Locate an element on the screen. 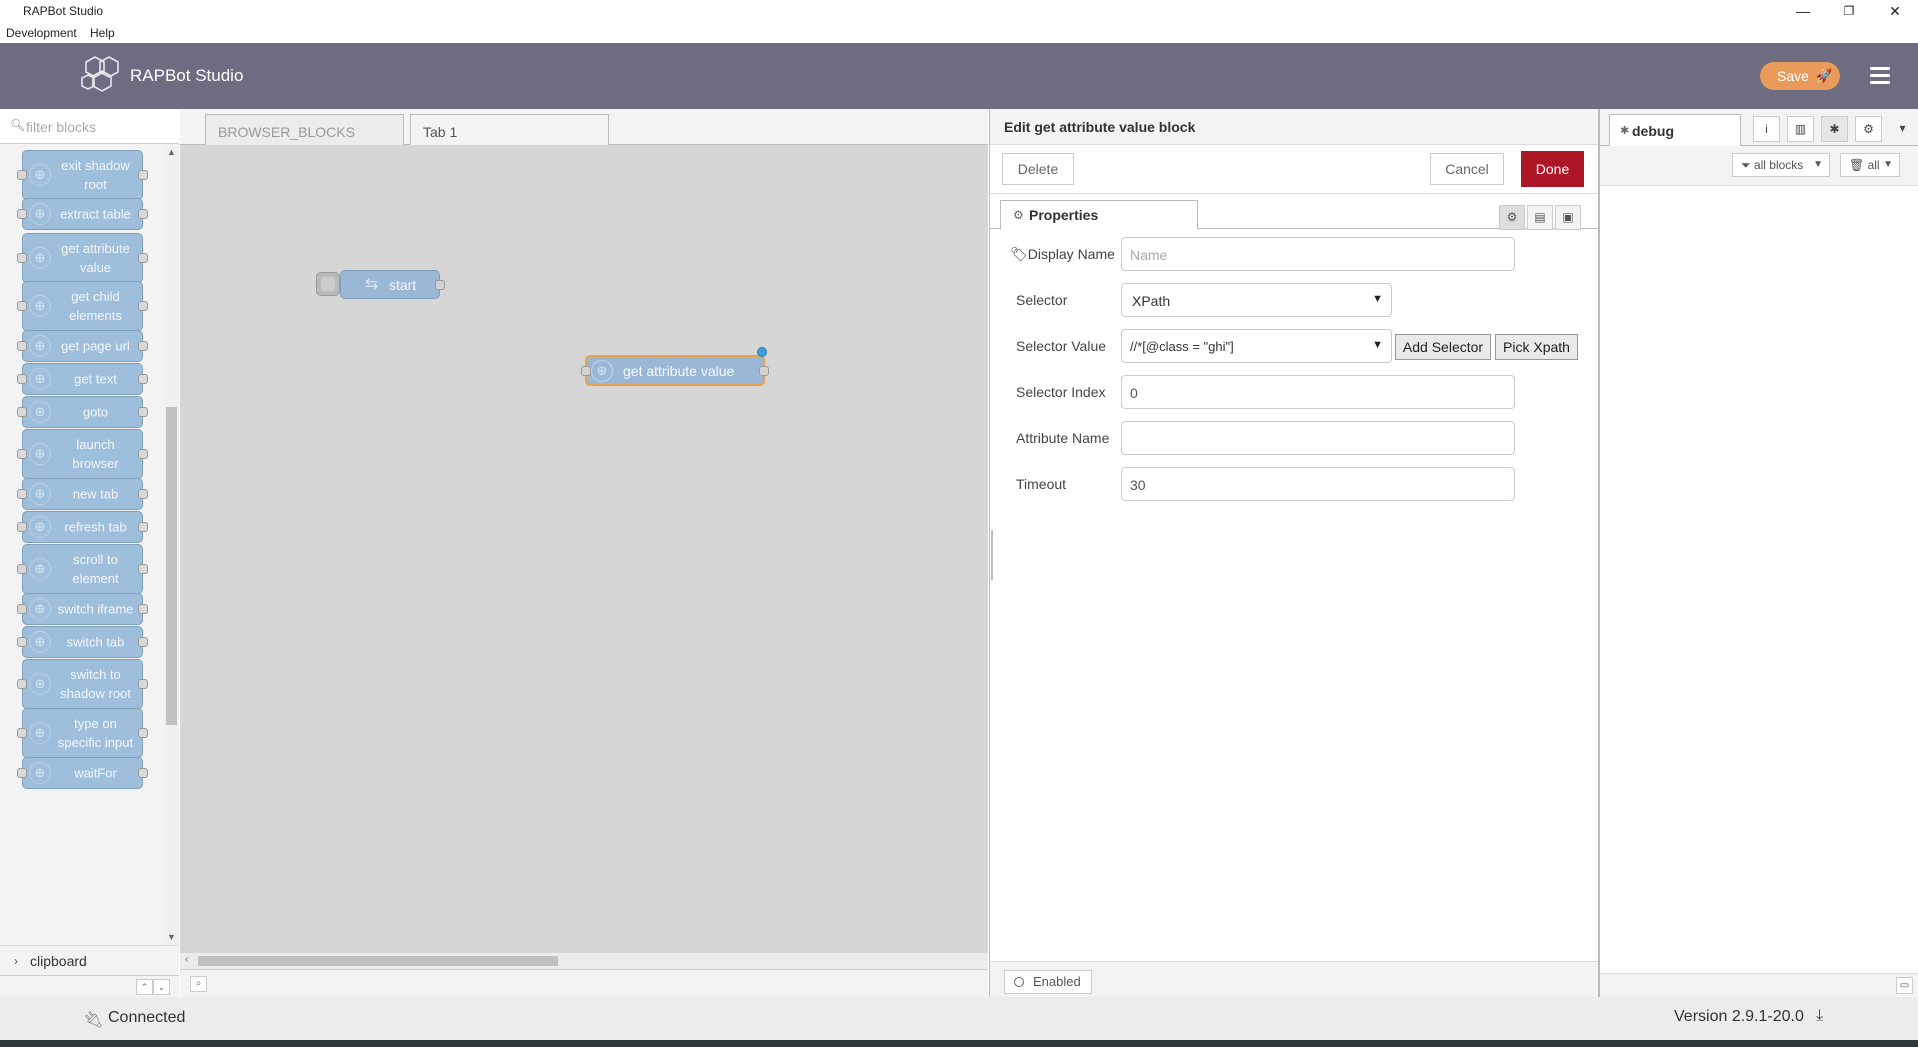 The width and height of the screenshot is (1918, 1047). palette-scrollbar: ▲ ▼ is located at coordinates (171, 545).